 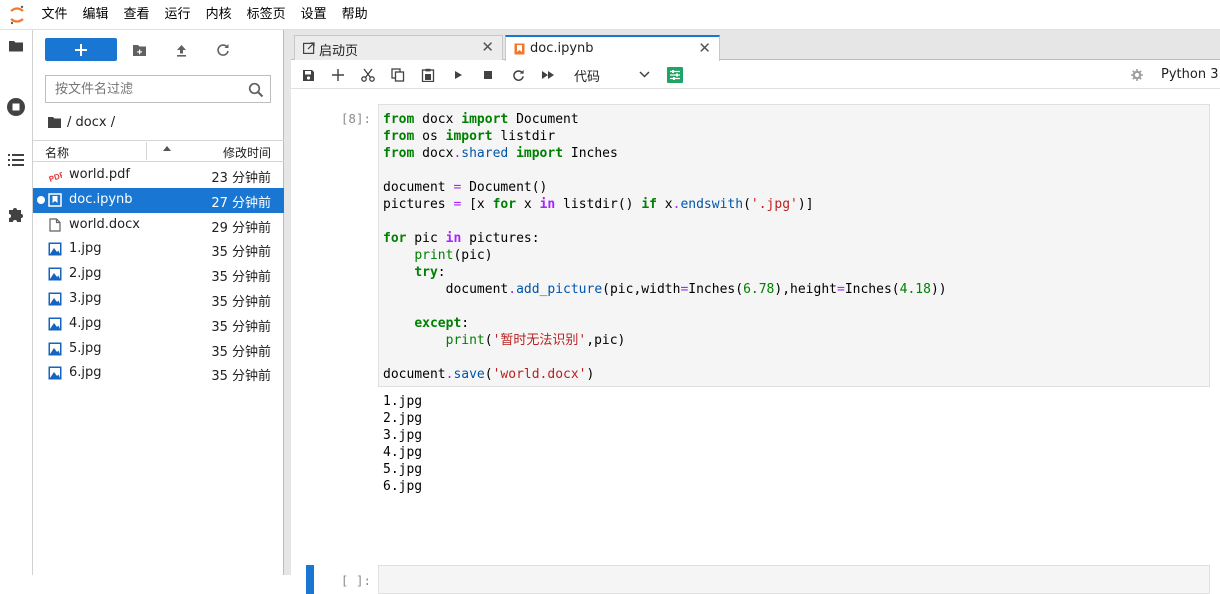 What do you see at coordinates (613, 75) in the screenshot?
I see `cell-type-dropdown: 代码` at bounding box center [613, 75].